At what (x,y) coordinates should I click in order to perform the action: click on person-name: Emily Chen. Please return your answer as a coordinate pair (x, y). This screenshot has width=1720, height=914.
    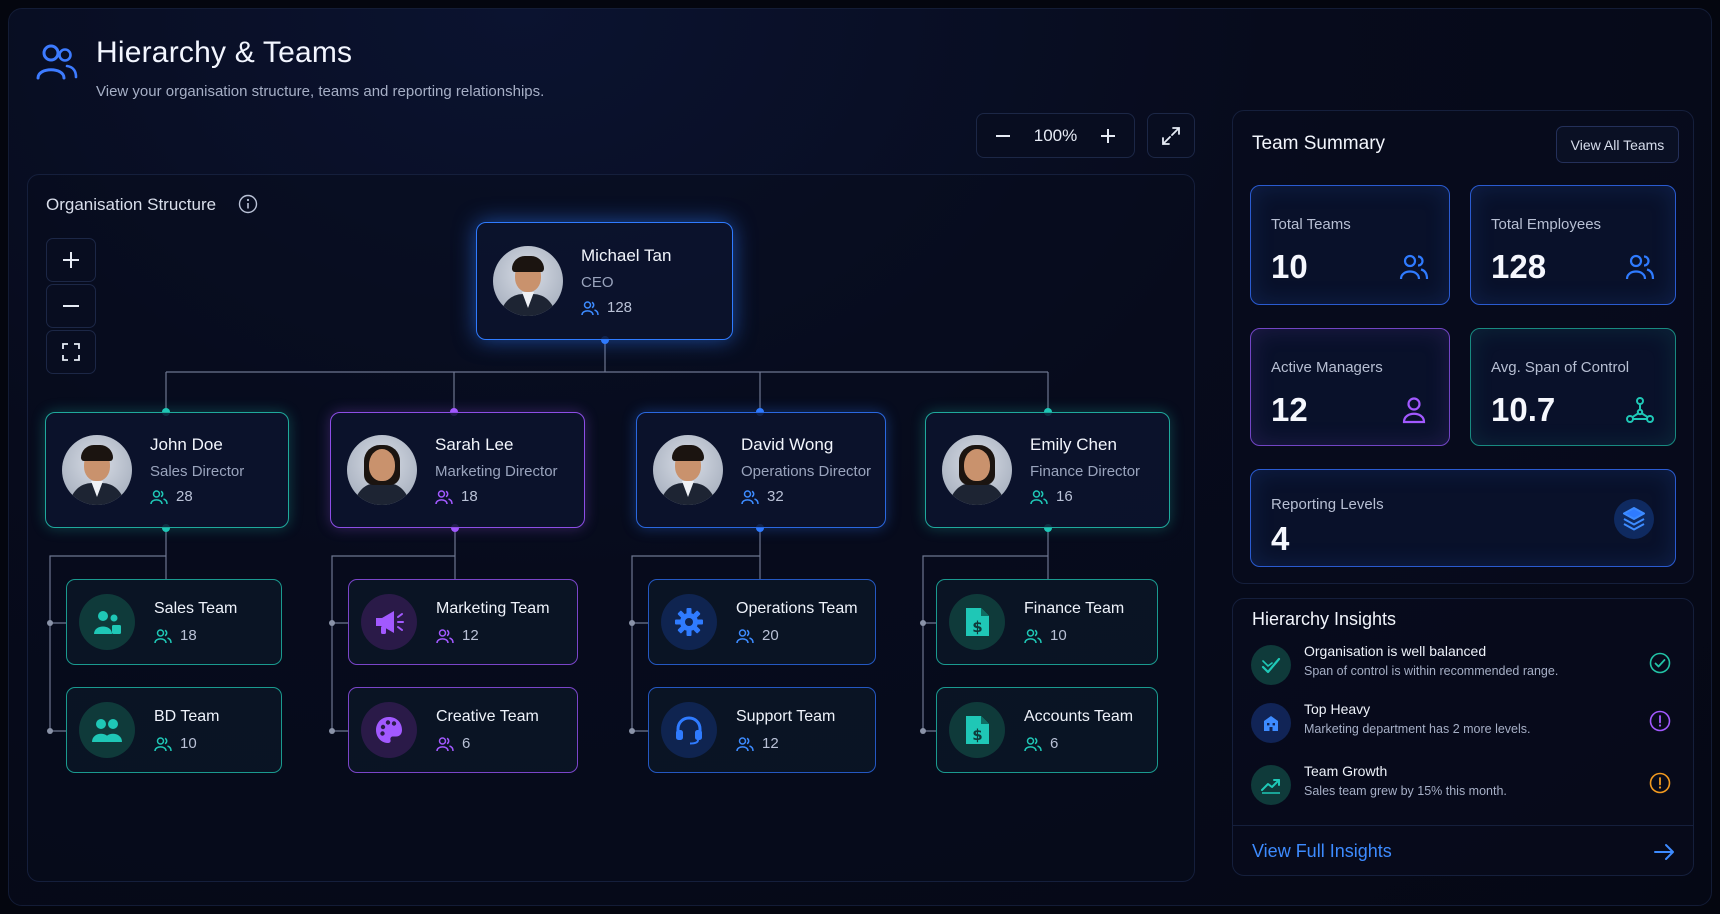
    Looking at the image, I should click on (1073, 444).